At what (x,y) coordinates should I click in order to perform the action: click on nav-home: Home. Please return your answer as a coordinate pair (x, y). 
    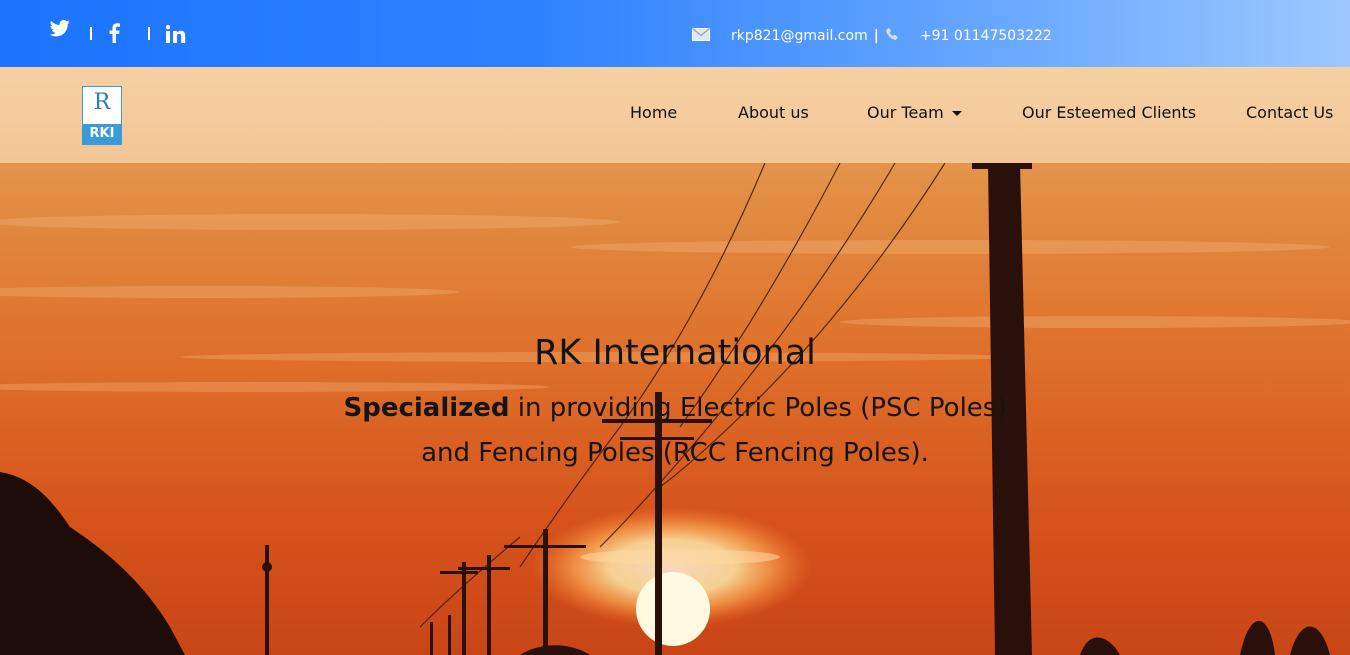
    Looking at the image, I should click on (653, 115).